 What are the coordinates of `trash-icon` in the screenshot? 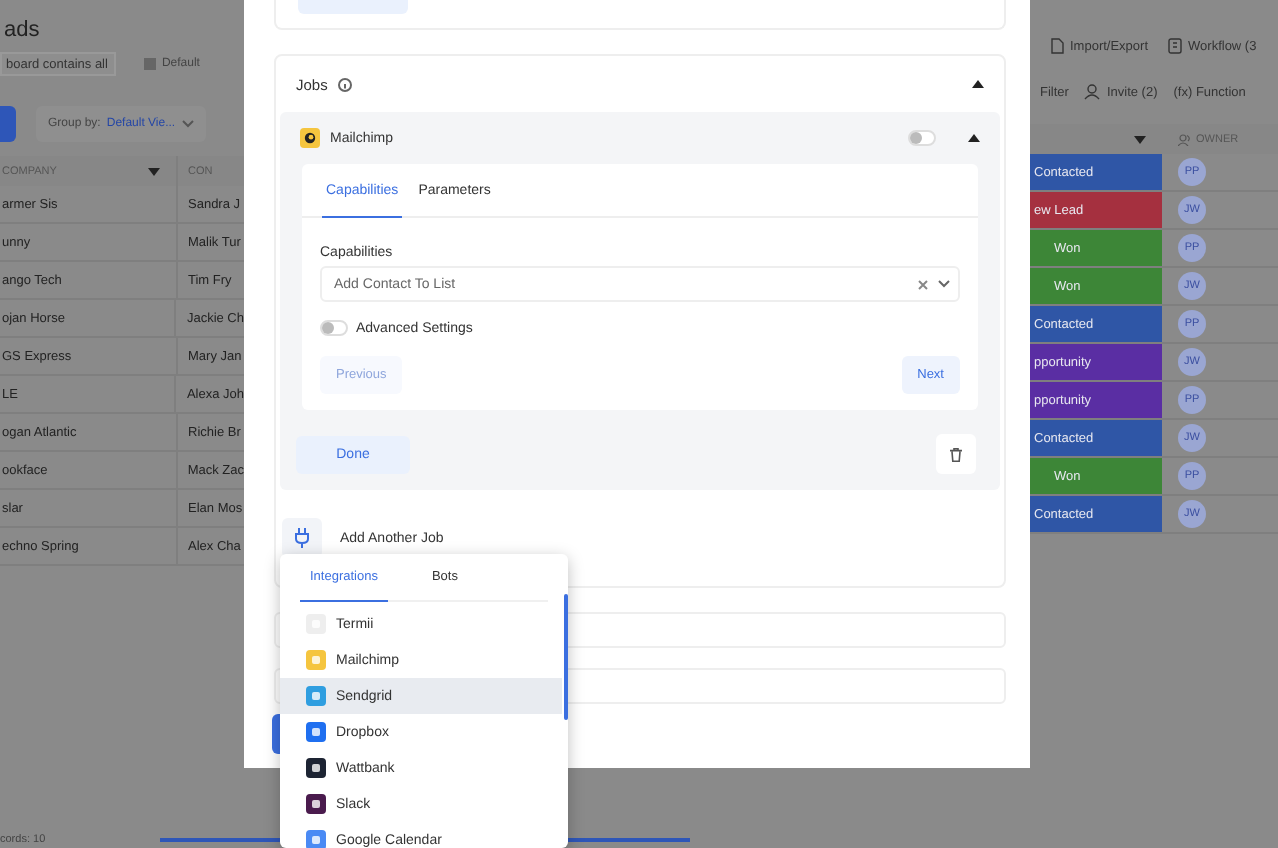 It's located at (956, 454).